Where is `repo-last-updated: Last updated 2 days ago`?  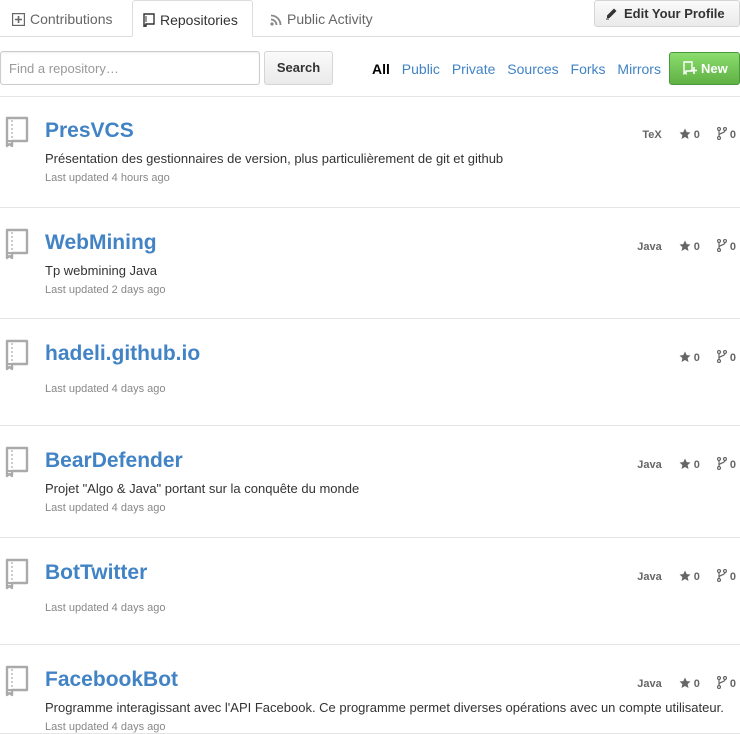 repo-last-updated: Last updated 2 days ago is located at coordinates (105, 290).